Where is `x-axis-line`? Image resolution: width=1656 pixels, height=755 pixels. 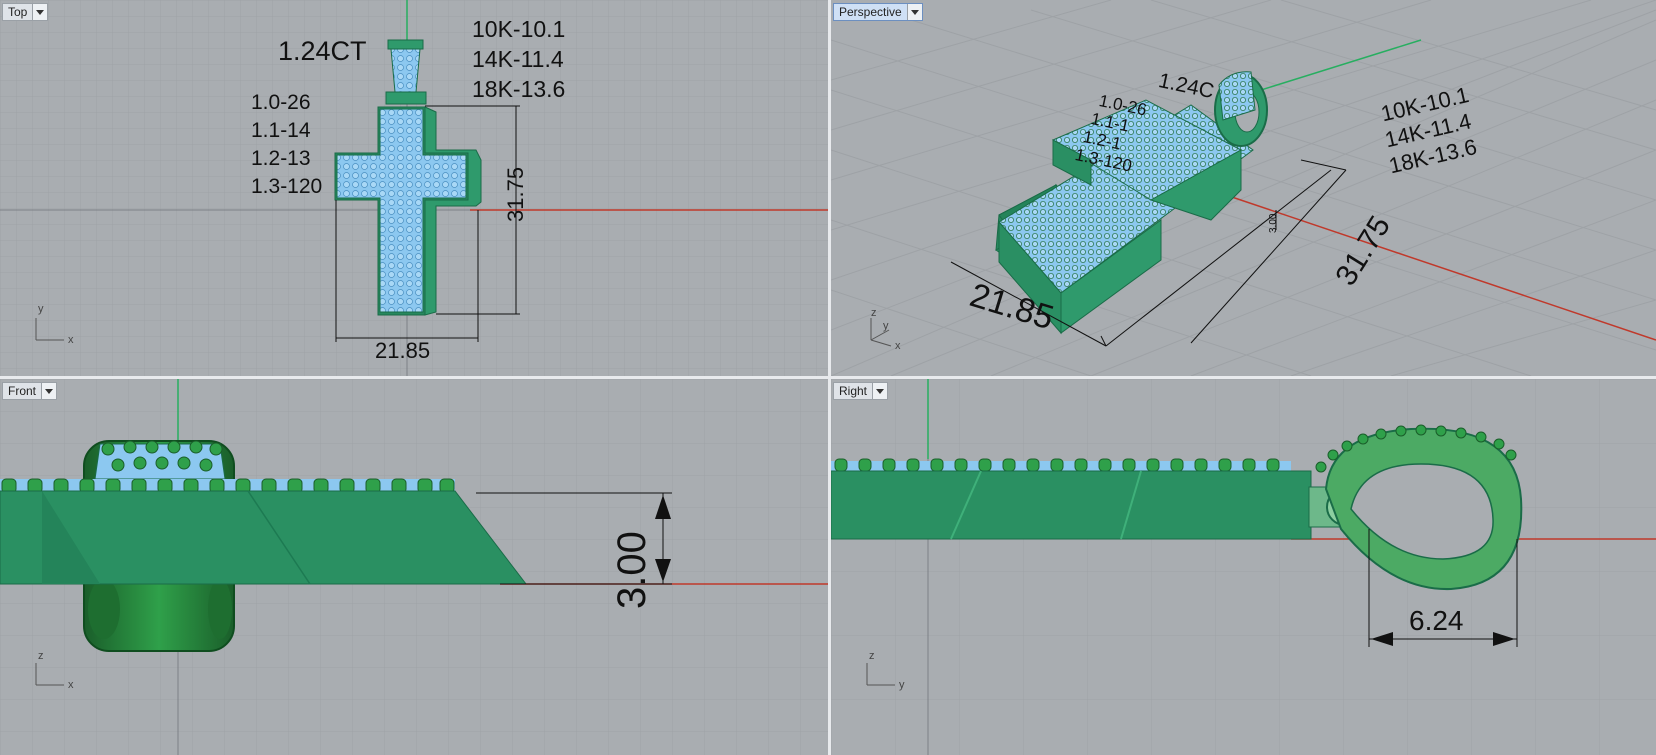 x-axis-line is located at coordinates (1433, 265).